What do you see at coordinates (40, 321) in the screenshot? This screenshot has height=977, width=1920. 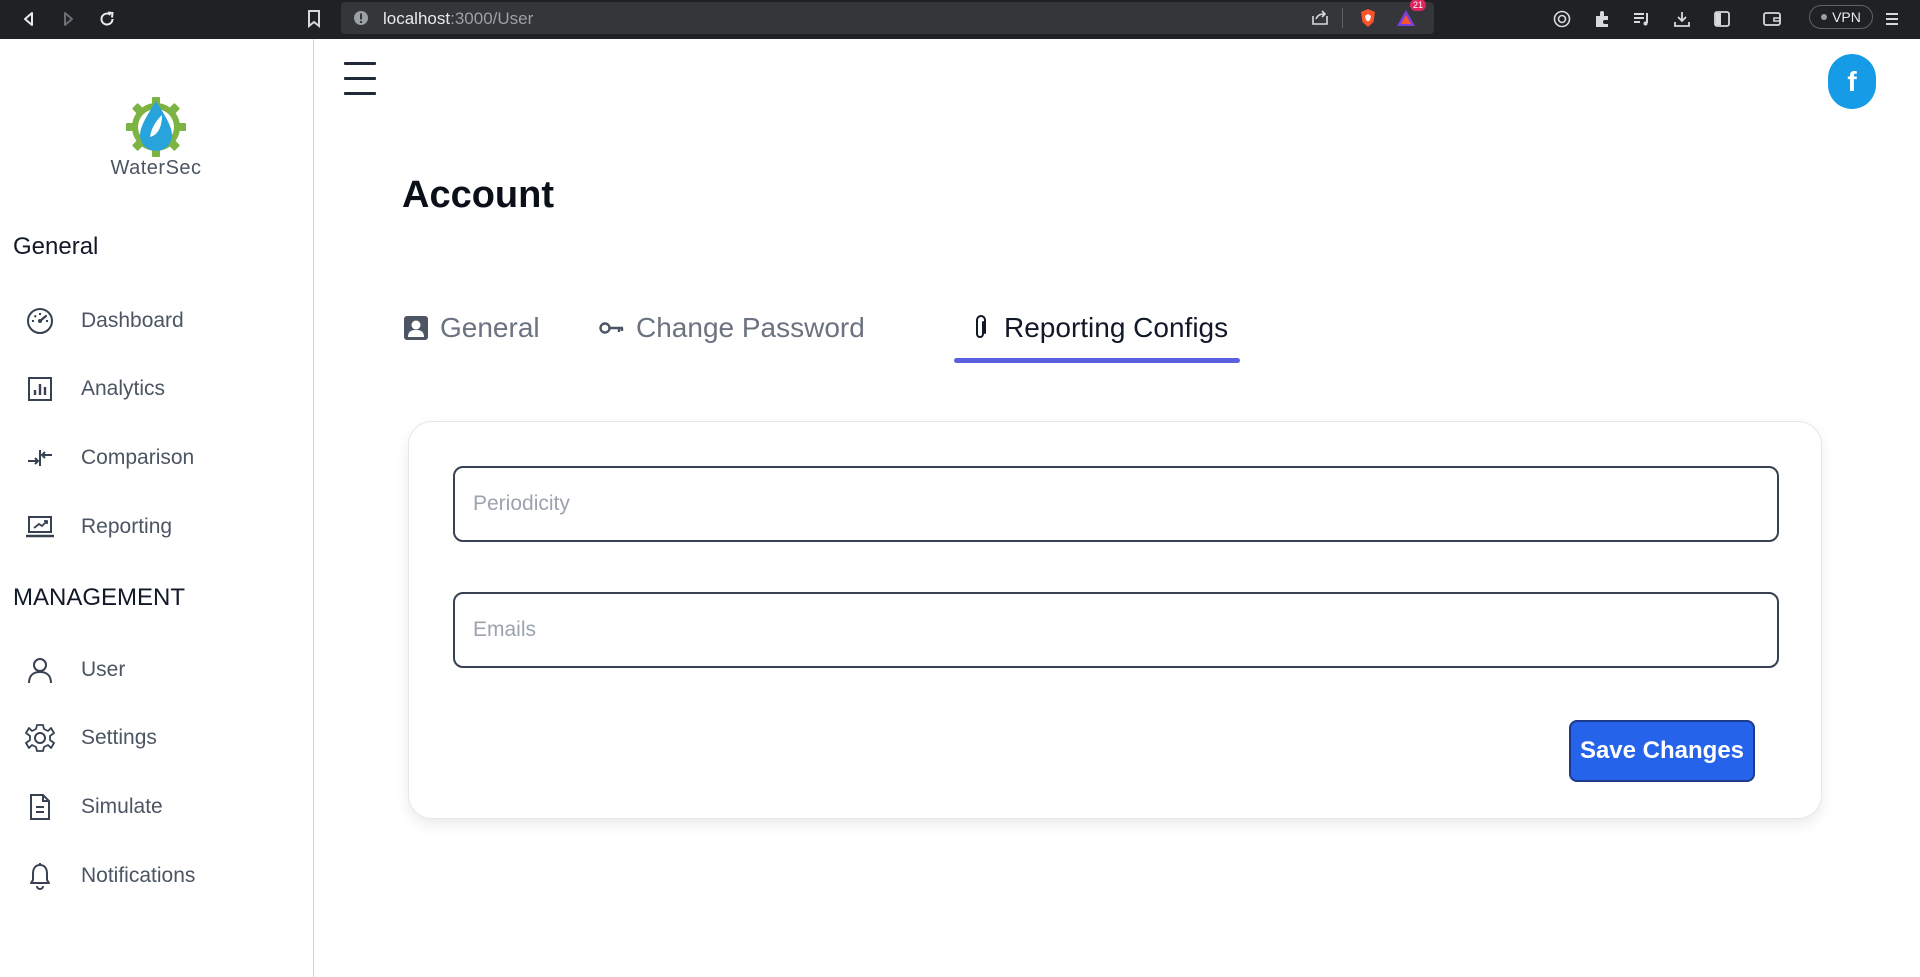 I see `dashboard-gauge-icon` at bounding box center [40, 321].